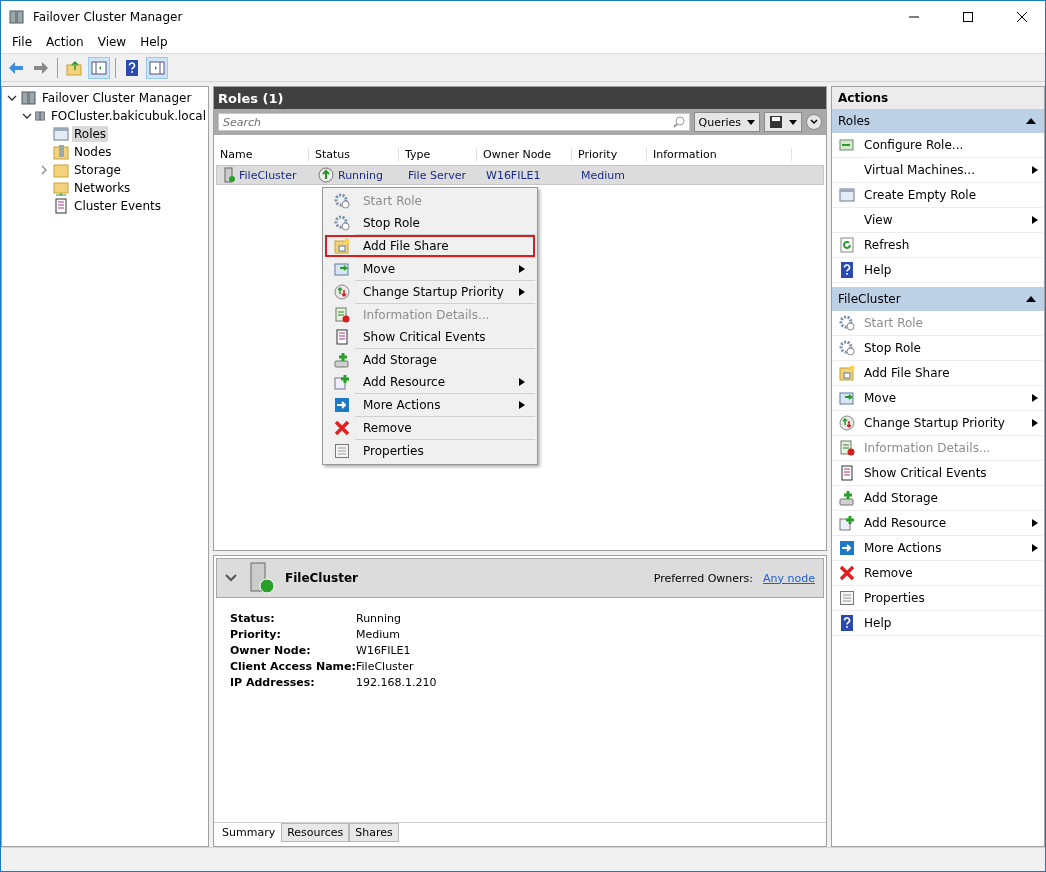 The height and width of the screenshot is (872, 1046). I want to click on forward-arrow-icon, so click(41, 67).